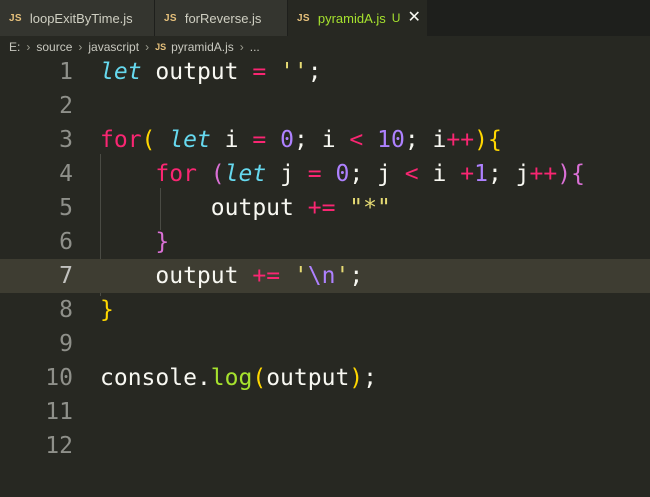  Describe the element at coordinates (301, 140) in the screenshot. I see `line-content: for( let i = 0; i < 10; i++){` at that location.